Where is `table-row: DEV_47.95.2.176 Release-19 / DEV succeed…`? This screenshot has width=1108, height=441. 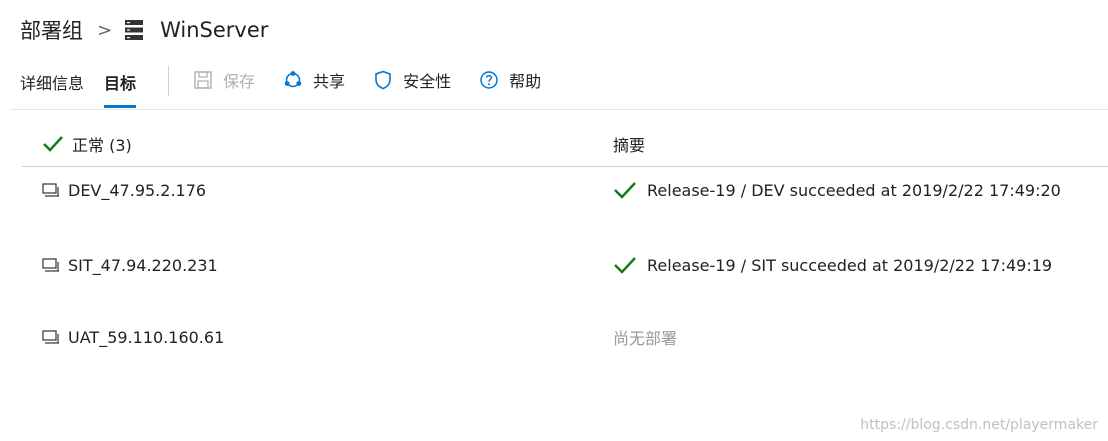 table-row: DEV_47.95.2.176 Release-19 / DEV succeed… is located at coordinates (554, 190).